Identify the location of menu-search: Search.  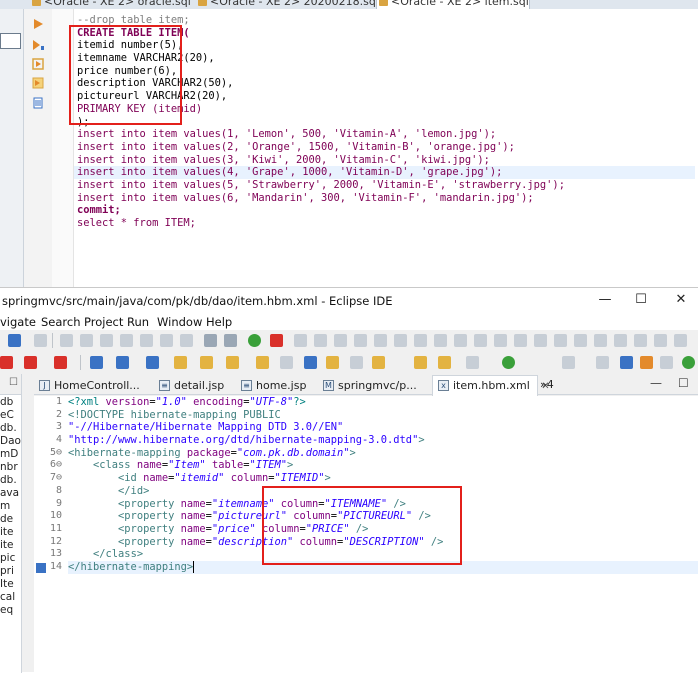
(61, 322).